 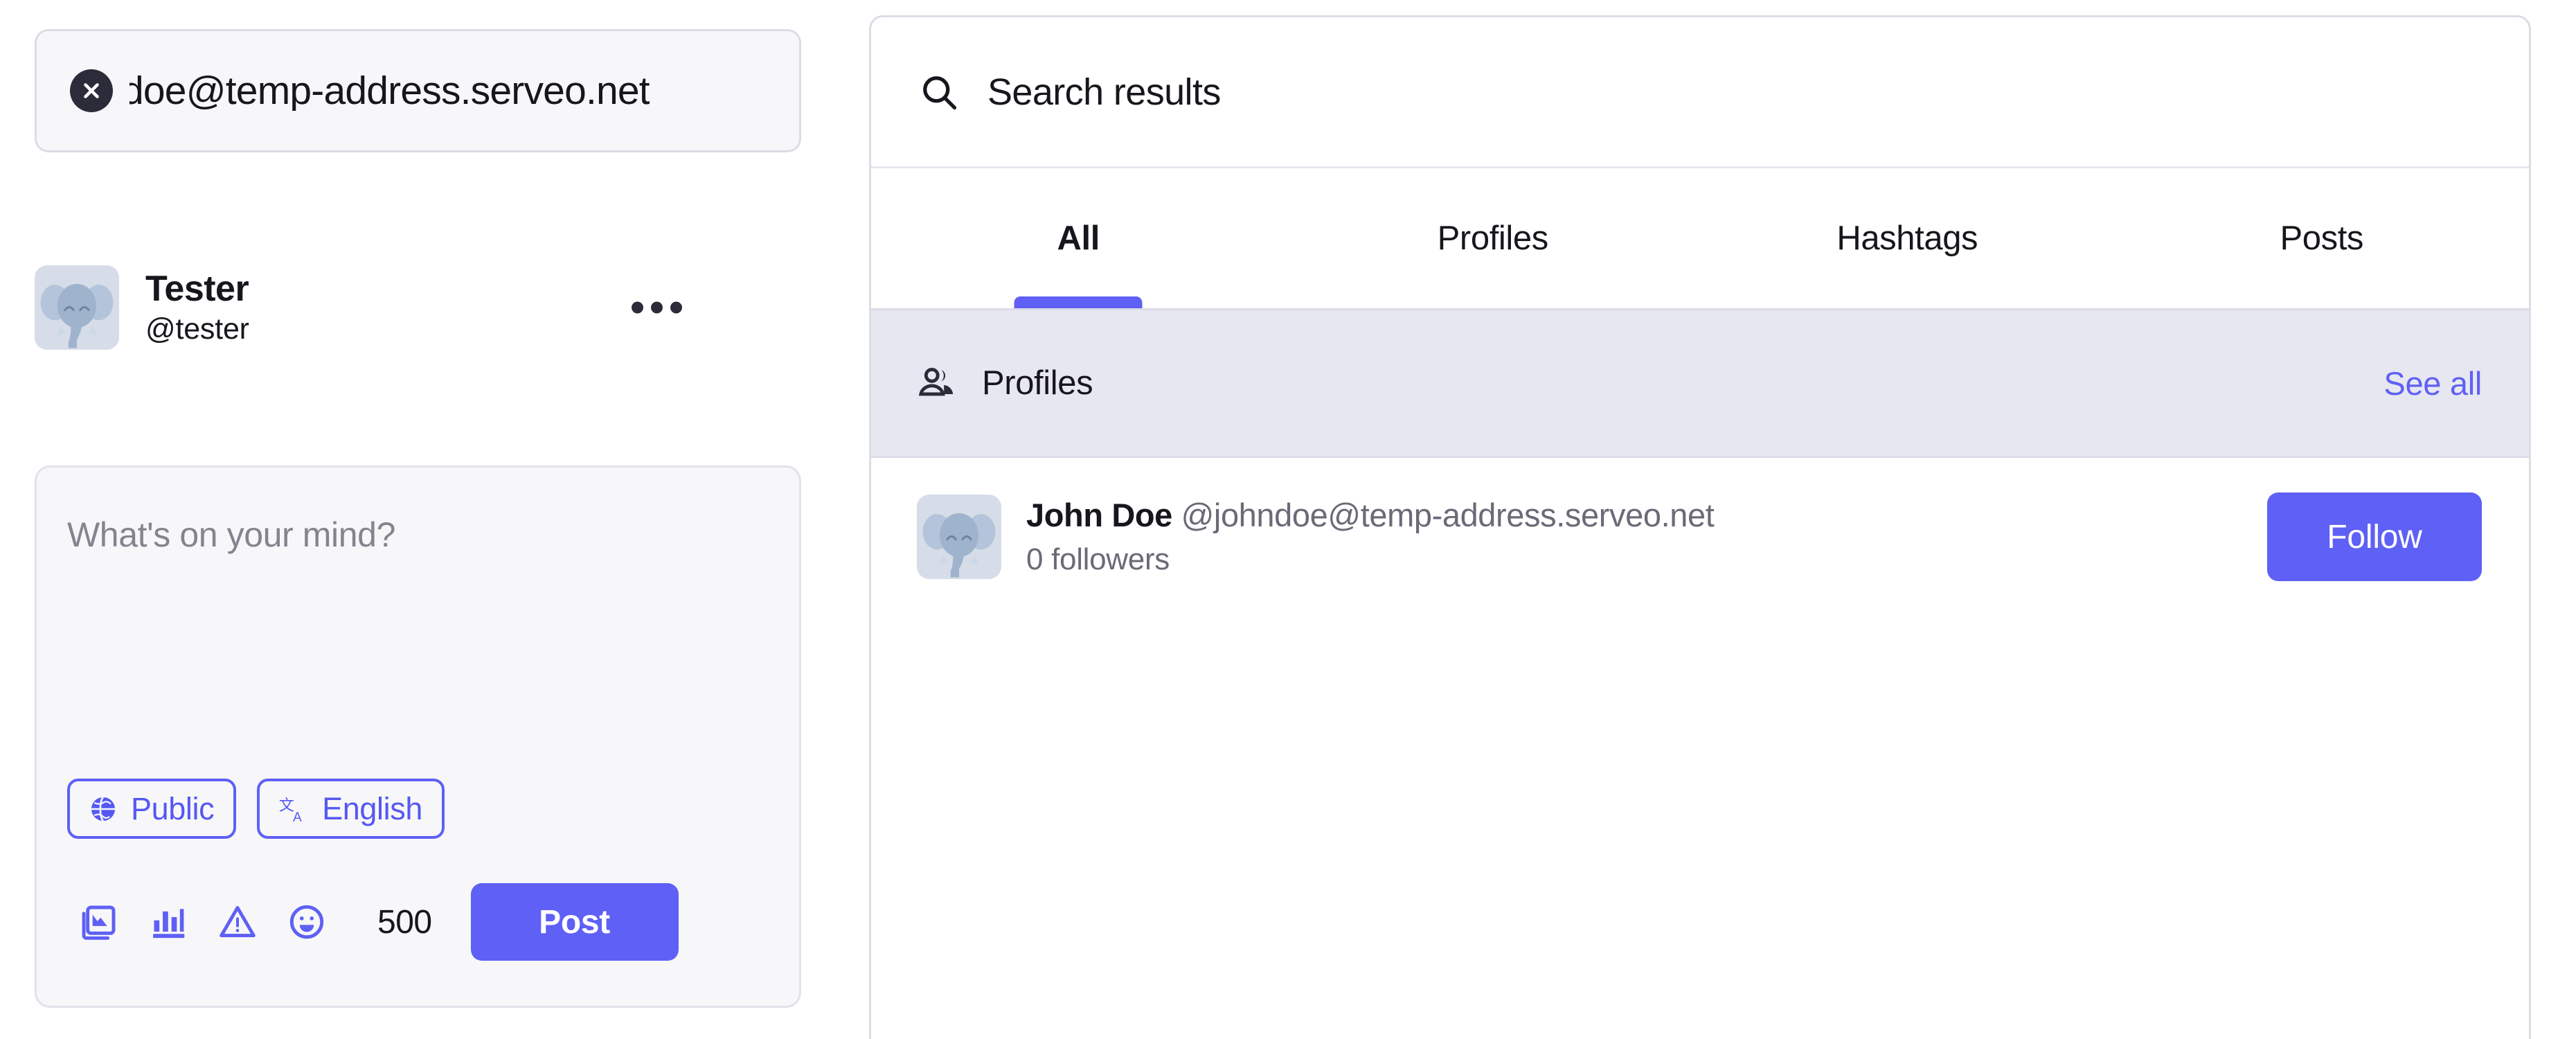 I want to click on see-all-link: See all, so click(x=2433, y=383).